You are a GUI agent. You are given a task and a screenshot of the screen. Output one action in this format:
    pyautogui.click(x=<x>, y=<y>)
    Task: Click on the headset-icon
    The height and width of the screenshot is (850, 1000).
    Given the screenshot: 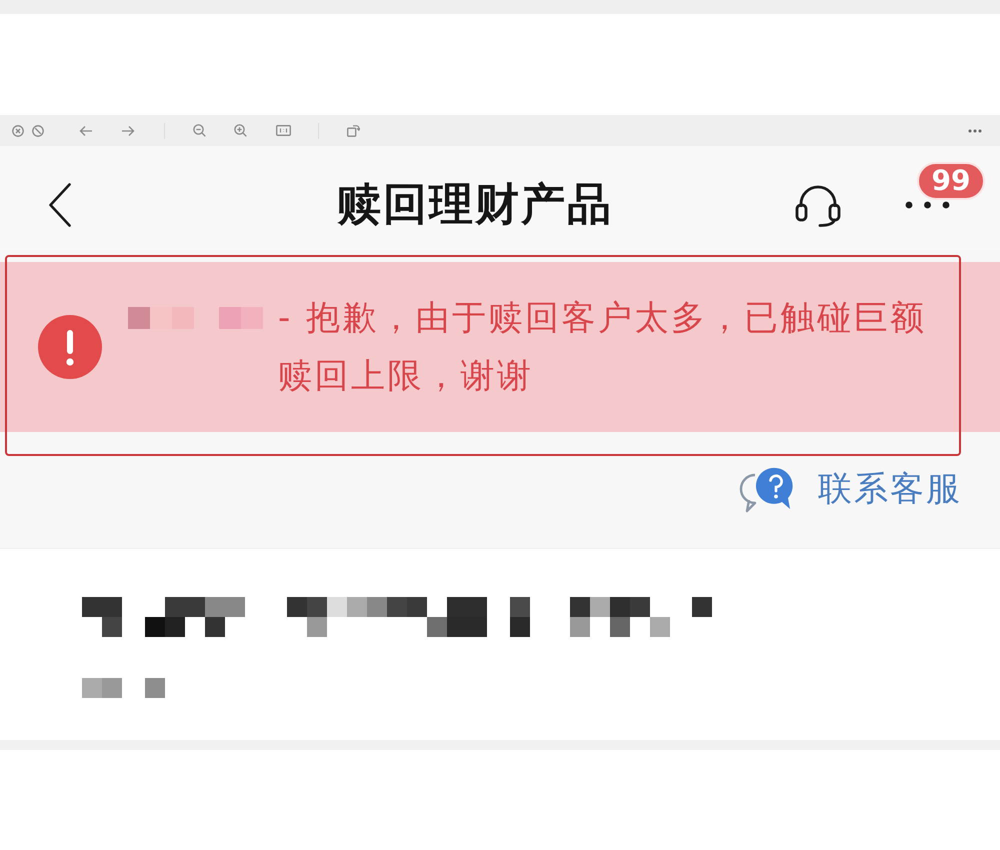 What is the action you would take?
    pyautogui.click(x=818, y=205)
    